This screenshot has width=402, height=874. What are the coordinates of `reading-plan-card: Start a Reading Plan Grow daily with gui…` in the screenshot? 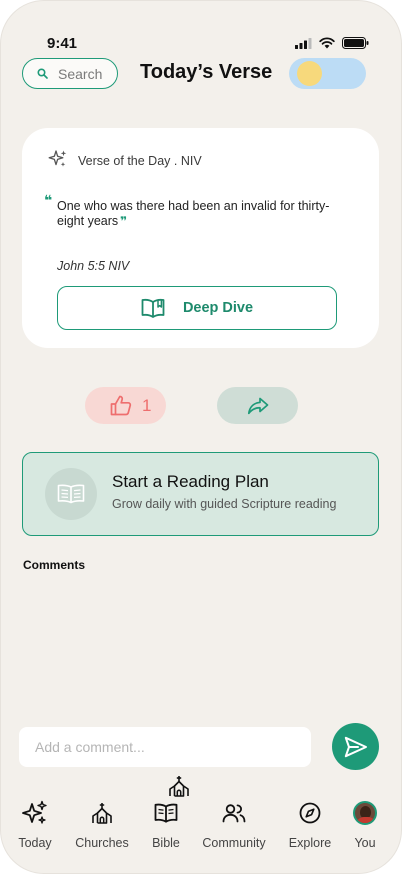 It's located at (200, 494).